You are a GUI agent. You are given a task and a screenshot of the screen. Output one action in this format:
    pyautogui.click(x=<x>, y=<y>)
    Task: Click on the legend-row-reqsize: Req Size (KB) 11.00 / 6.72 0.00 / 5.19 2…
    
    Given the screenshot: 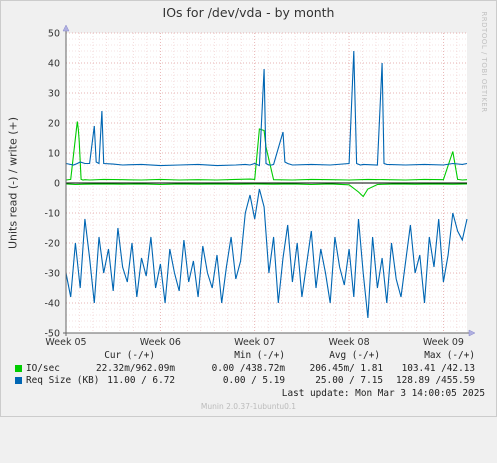 What is the action you would take?
    pyautogui.click(x=248, y=381)
    